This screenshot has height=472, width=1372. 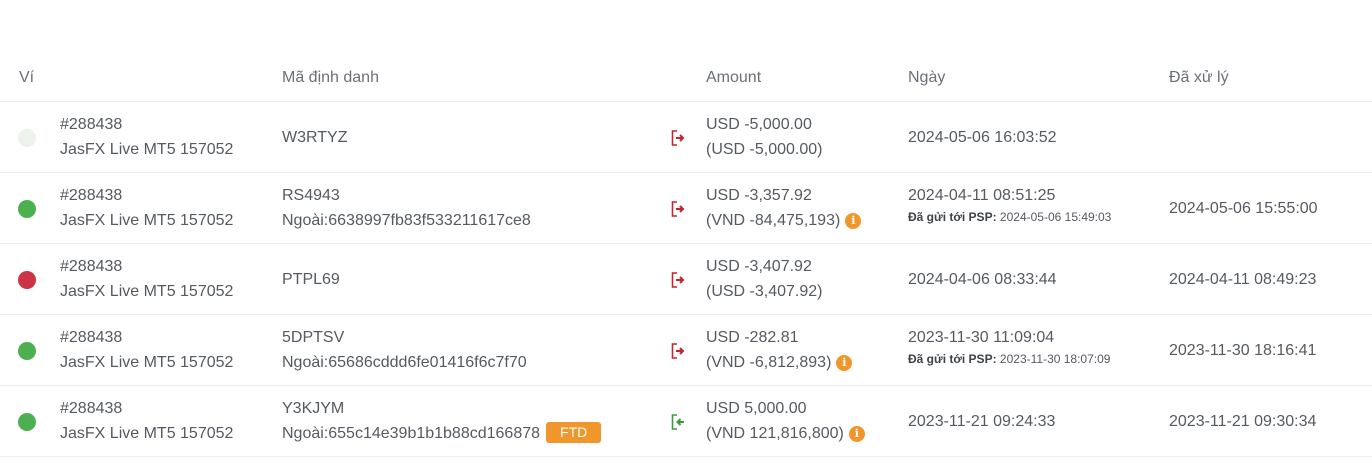 What do you see at coordinates (773, 220) in the screenshot?
I see `amount-local: (VND -84,475,193)` at bounding box center [773, 220].